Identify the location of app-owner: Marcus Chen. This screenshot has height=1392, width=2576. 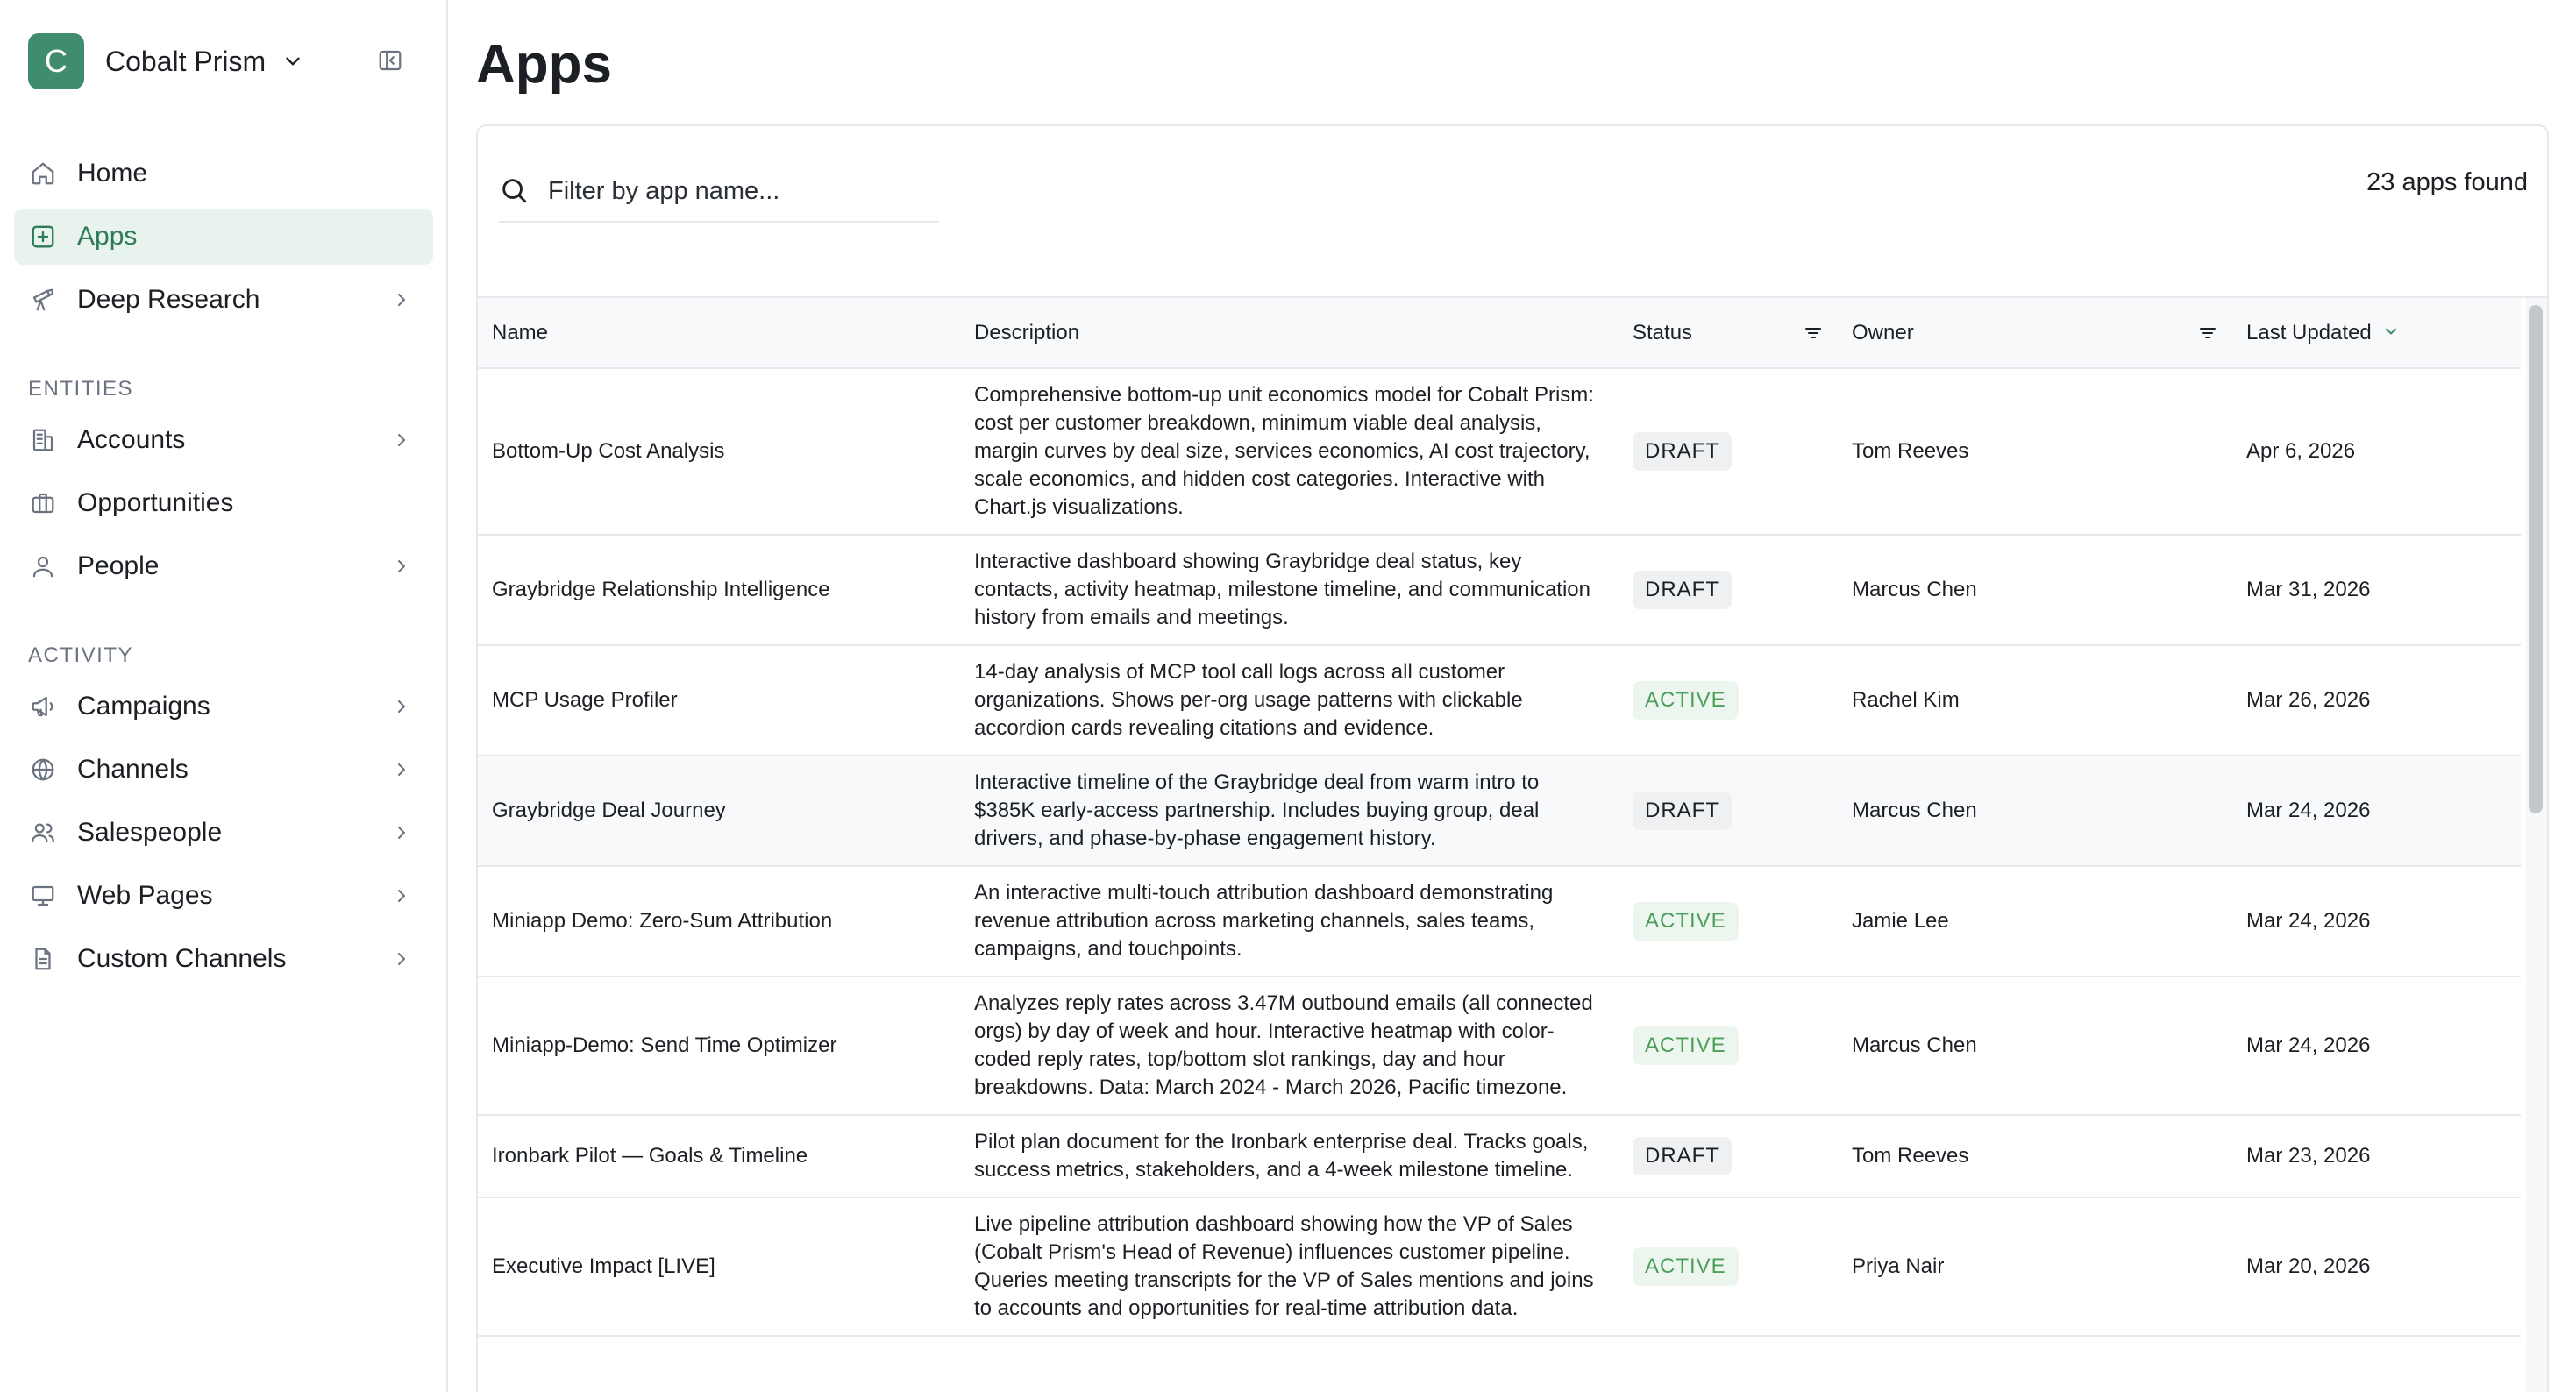
(2035, 590).